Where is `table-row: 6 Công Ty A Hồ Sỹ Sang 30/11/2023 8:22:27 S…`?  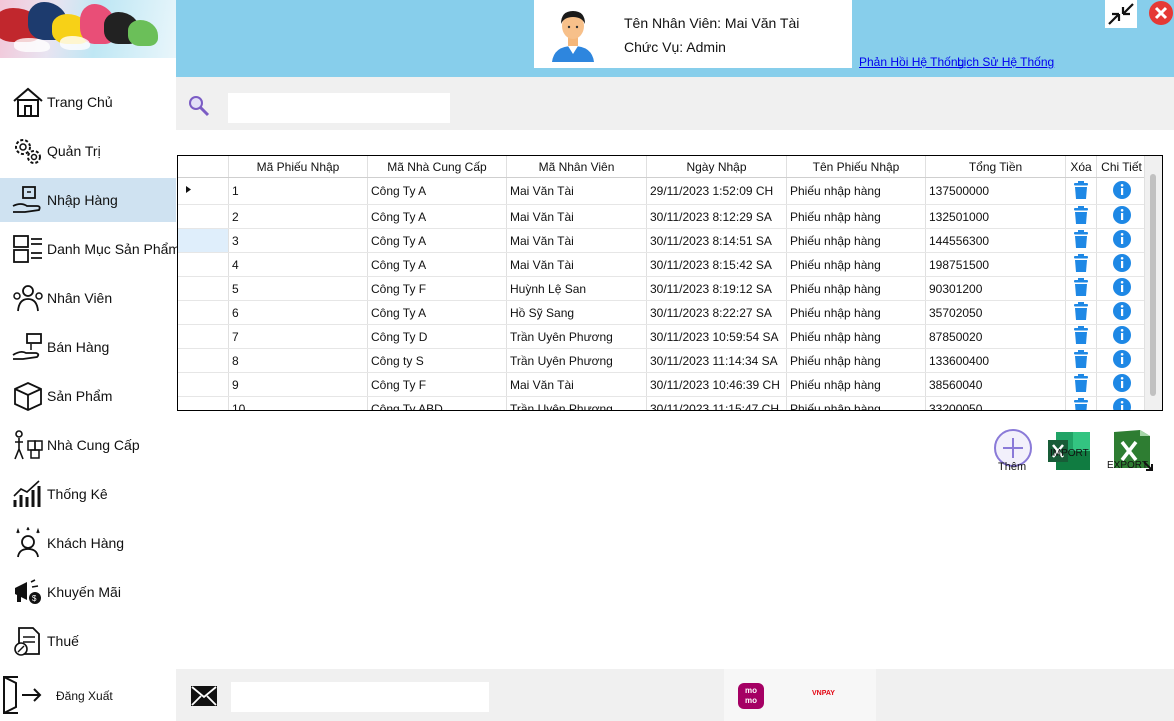
table-row: 6 Công Ty A Hồ Sỹ Sang 30/11/2023 8:22:27 S… is located at coordinates (662, 312).